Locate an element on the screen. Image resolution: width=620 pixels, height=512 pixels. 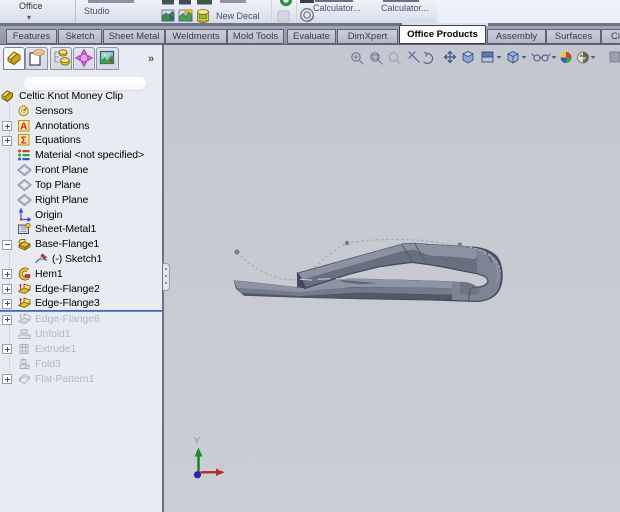
svg-text: X is located at coordinates (222, 468).